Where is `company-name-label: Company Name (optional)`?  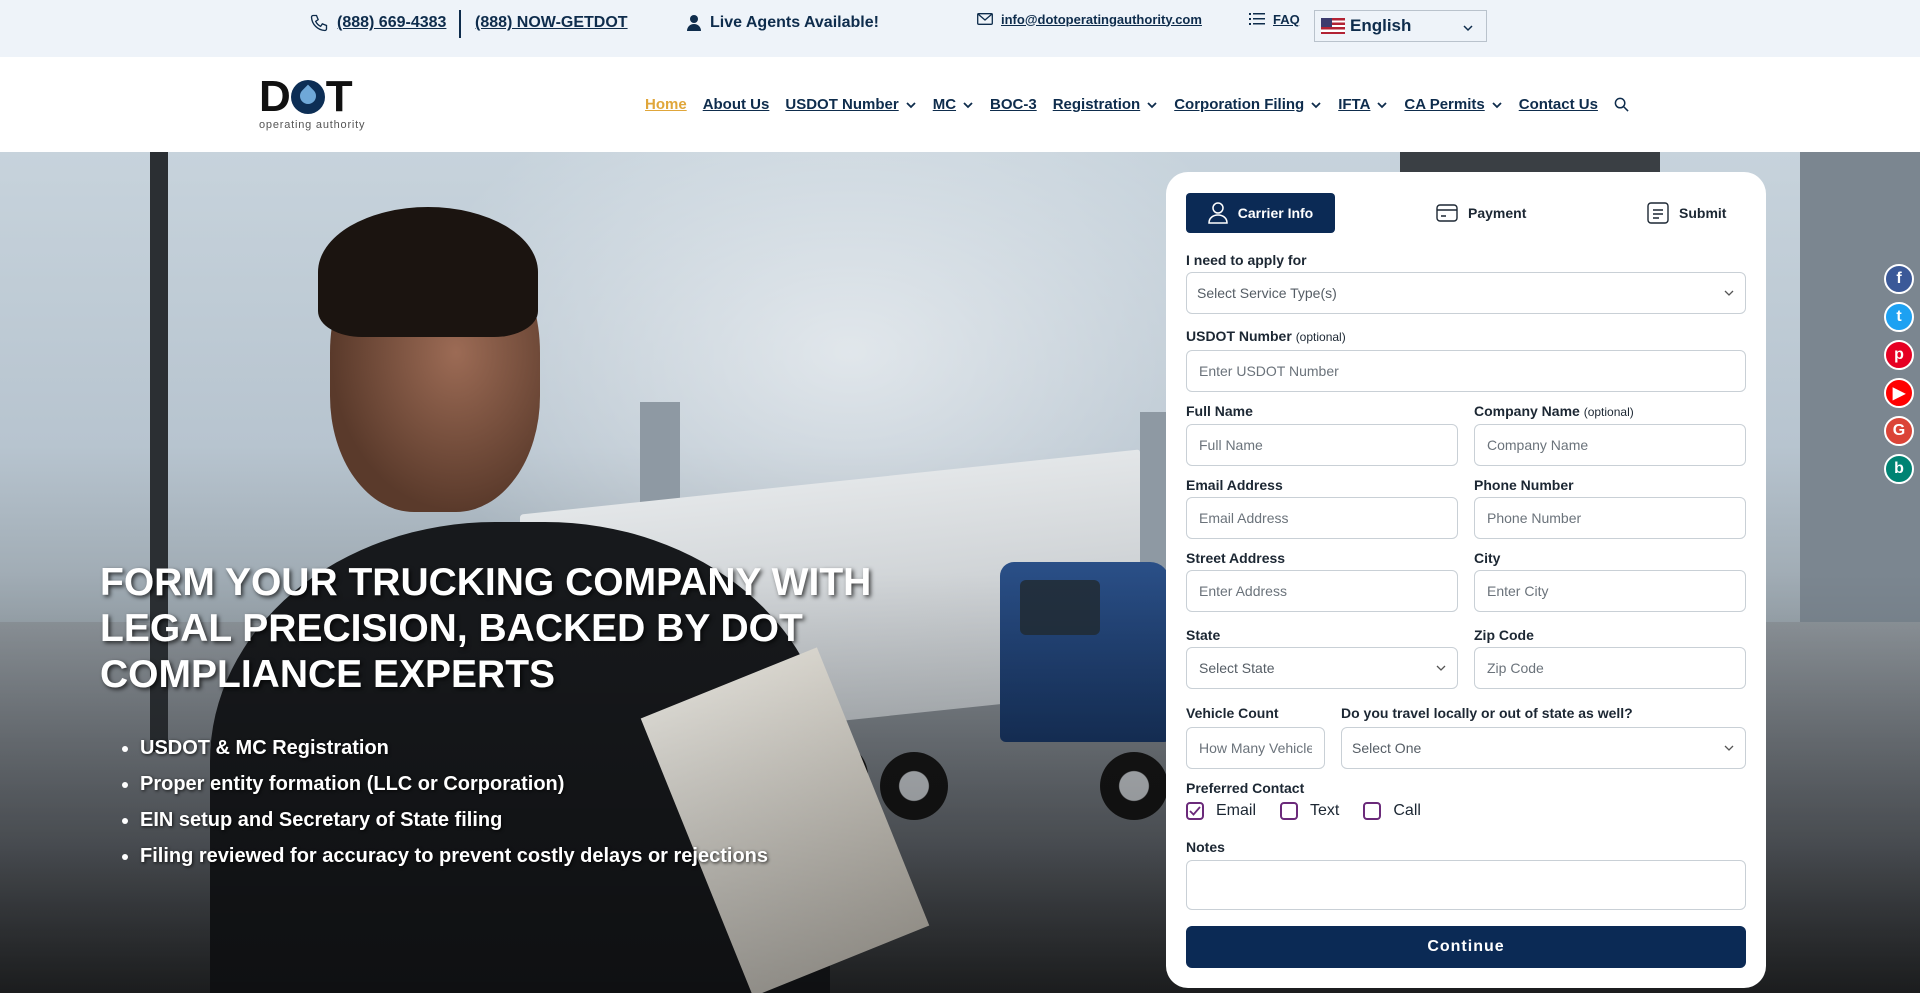
company-name-label: Company Name (optional) is located at coordinates (1554, 411).